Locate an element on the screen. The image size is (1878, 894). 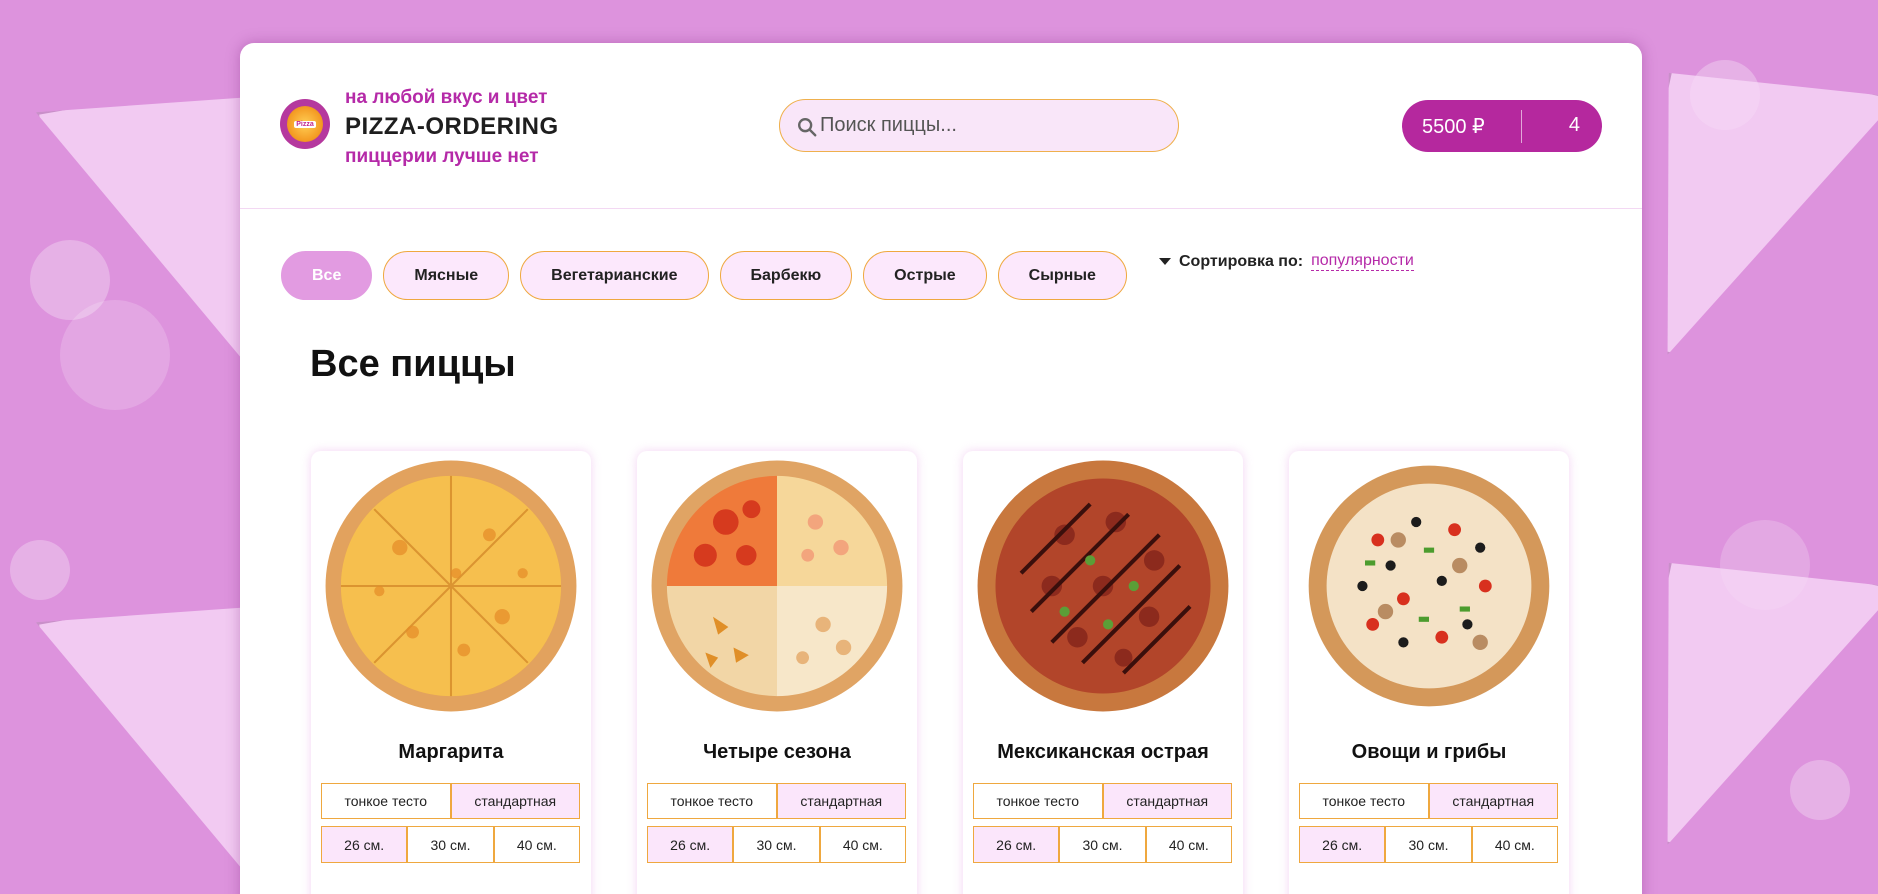
sort-control: Сортировка по: популярности is located at coordinates (1286, 261).